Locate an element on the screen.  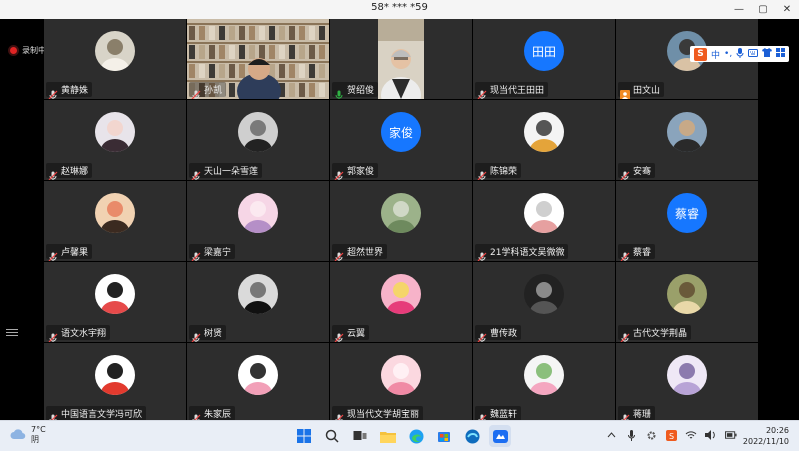
participant-tile: 魏蓝轩 is located at coordinates (544, 383).